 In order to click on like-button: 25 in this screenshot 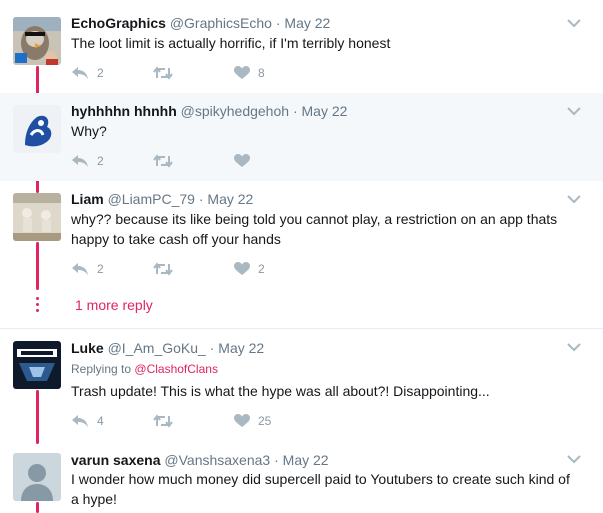, I will do `click(252, 421)`.